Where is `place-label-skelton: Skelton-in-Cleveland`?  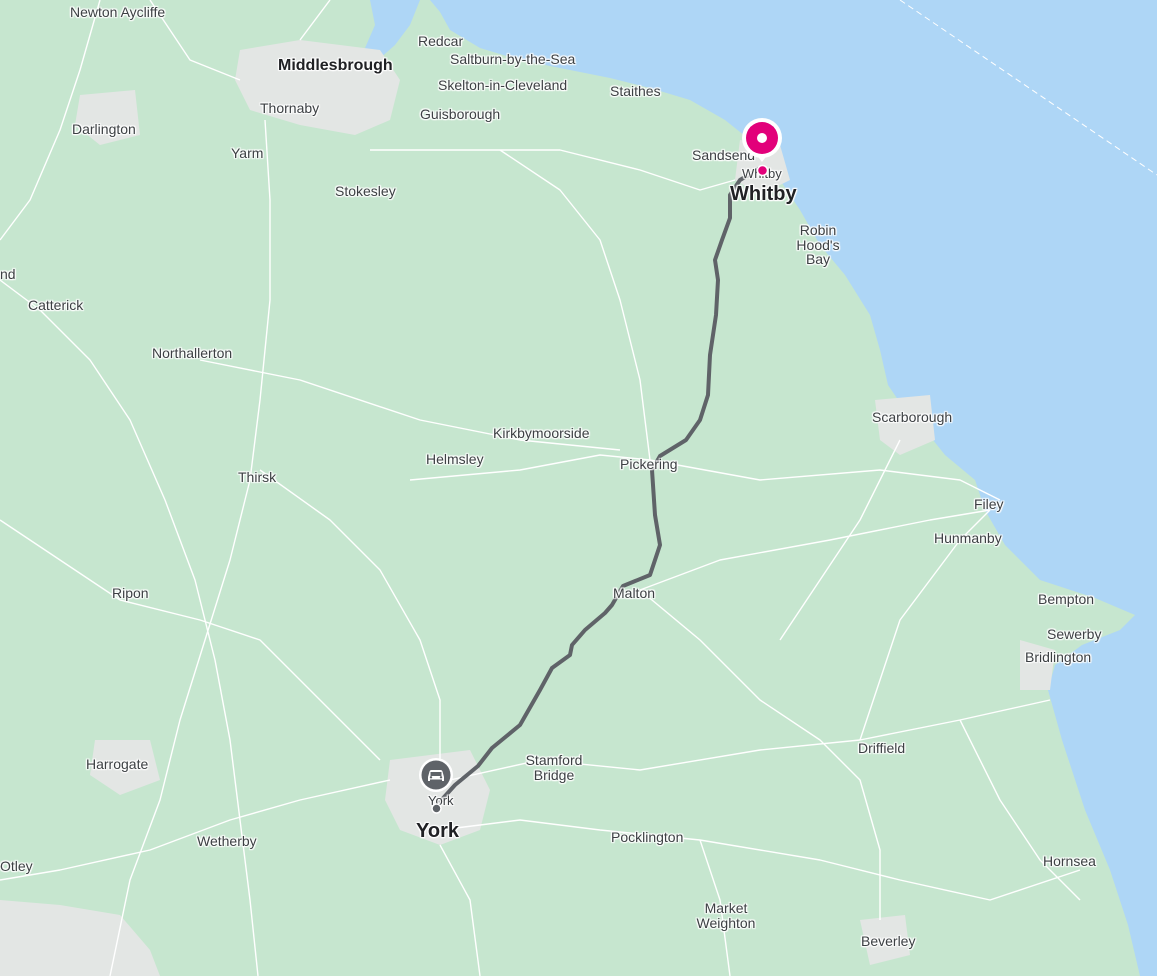 place-label-skelton: Skelton-in-Cleveland is located at coordinates (503, 85).